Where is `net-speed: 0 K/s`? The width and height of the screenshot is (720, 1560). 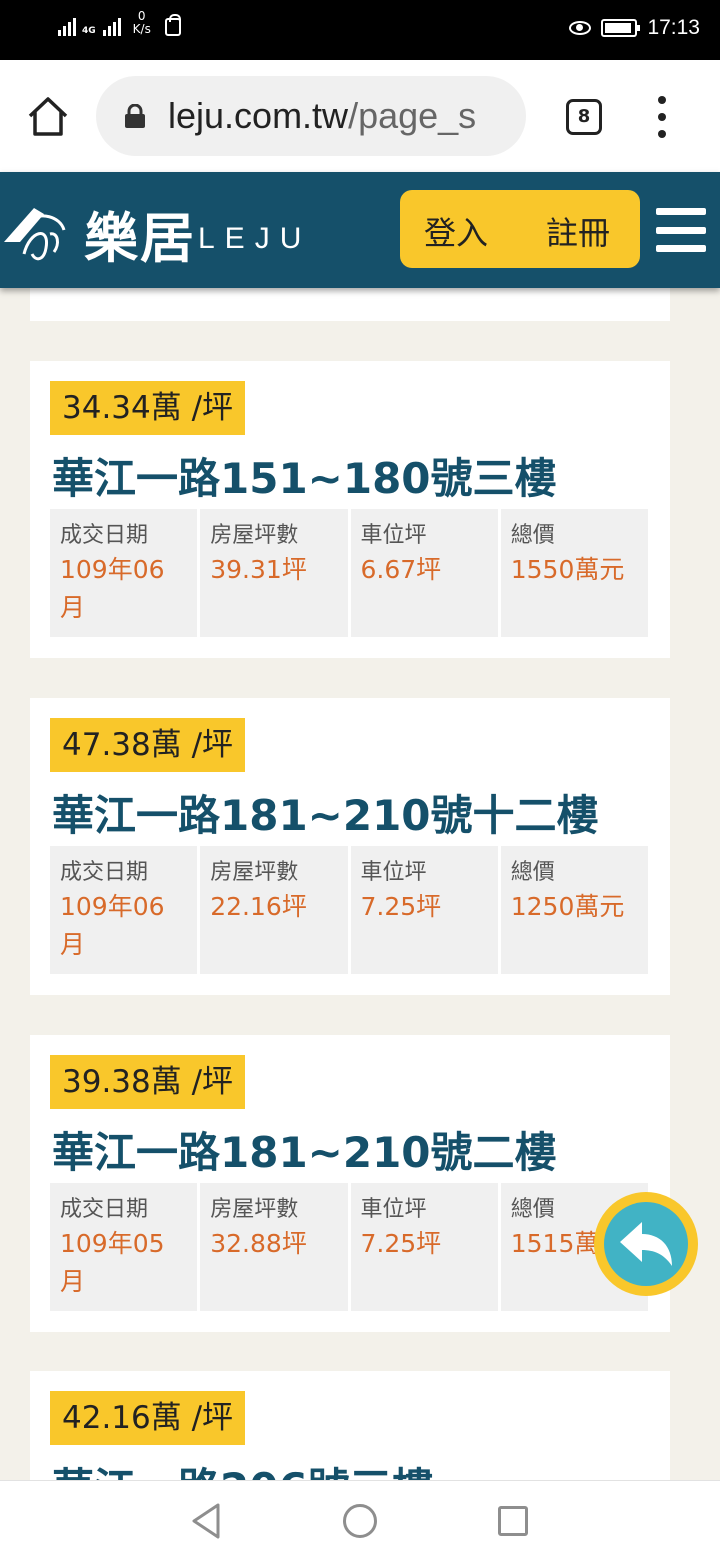
net-speed: 0 K/s is located at coordinates (141, 22).